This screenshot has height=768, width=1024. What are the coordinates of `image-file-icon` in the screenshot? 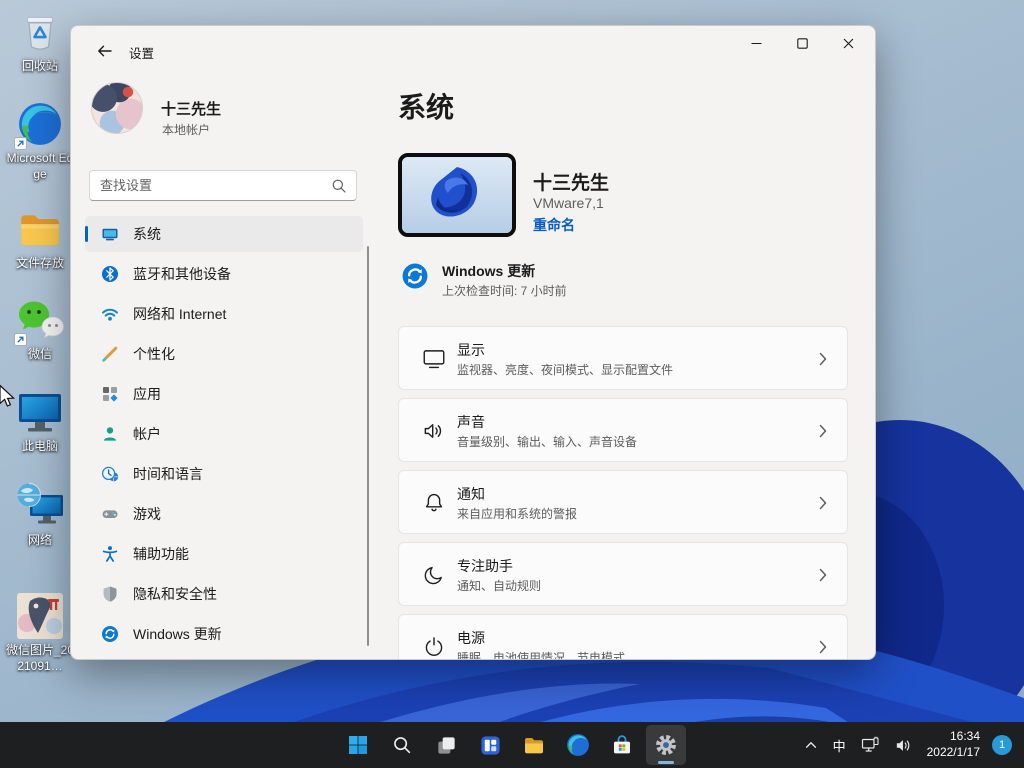 It's located at (40, 616).